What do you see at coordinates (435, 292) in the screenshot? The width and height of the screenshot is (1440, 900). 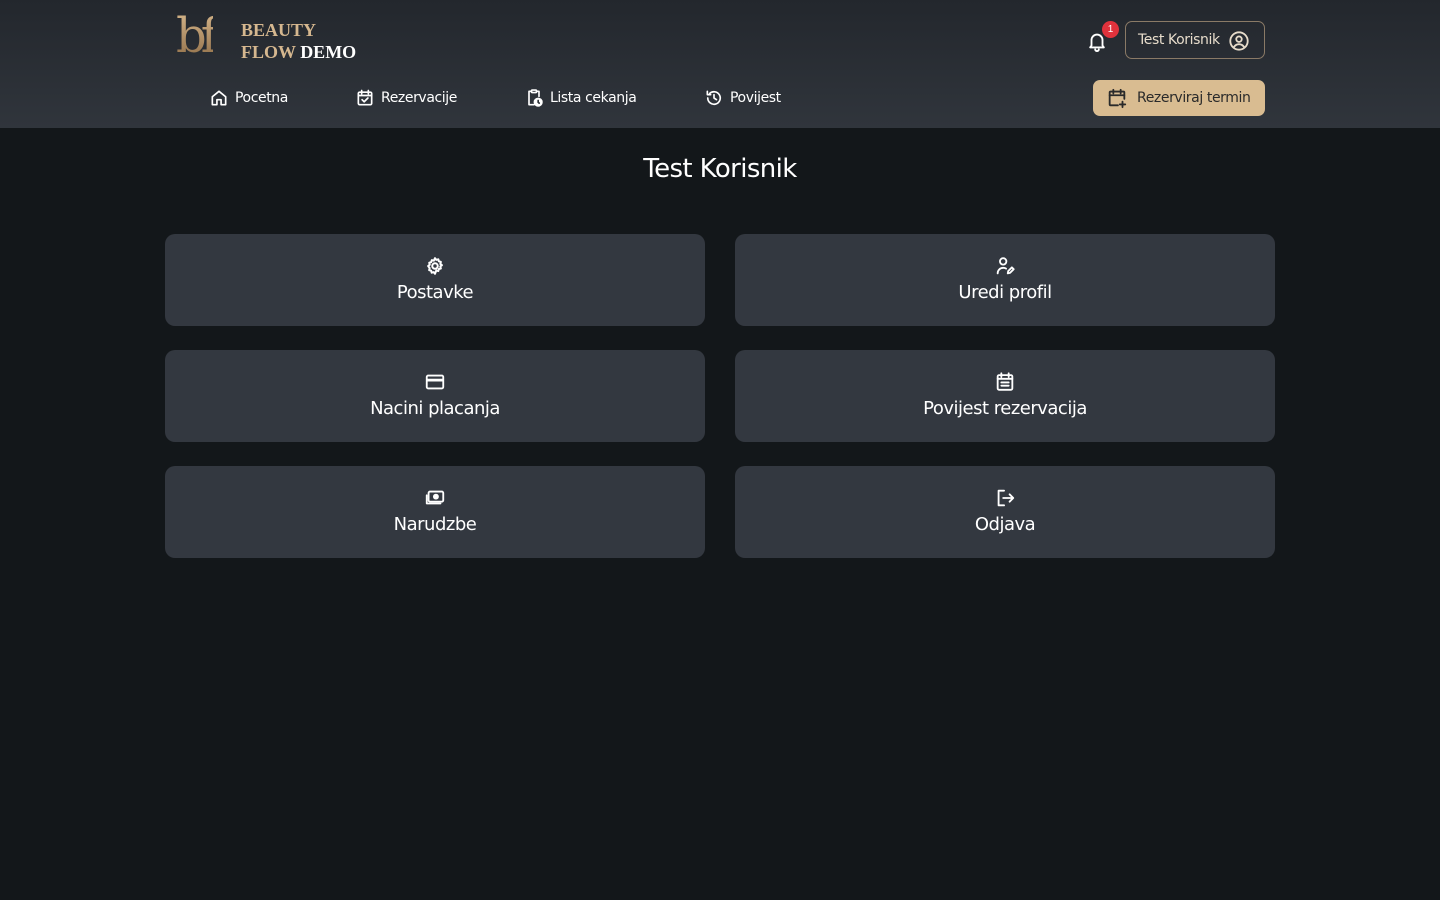 I see `card-label-postavke: Postavke` at bounding box center [435, 292].